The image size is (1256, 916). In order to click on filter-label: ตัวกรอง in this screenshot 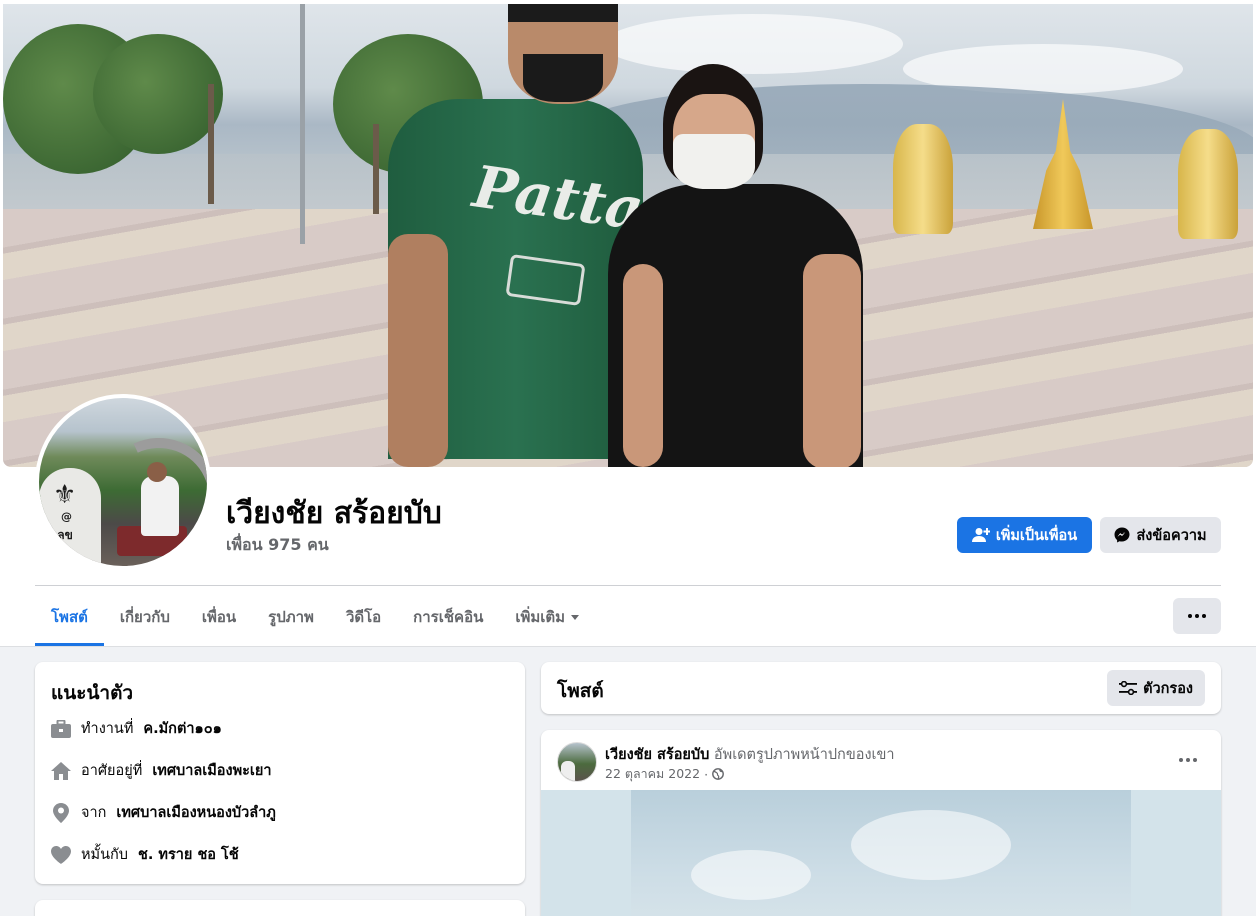, I will do `click(1168, 688)`.